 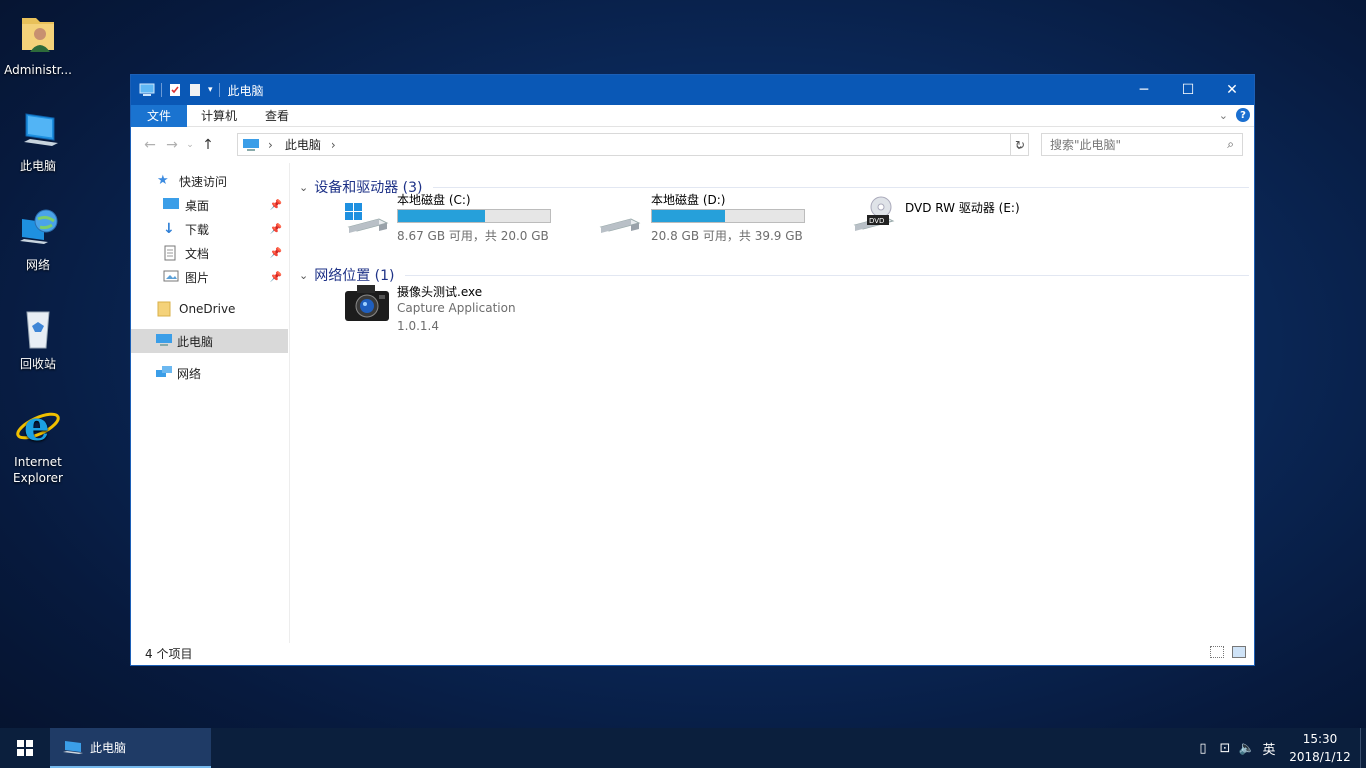 I want to click on nav-label: 网络, so click(x=189, y=373).